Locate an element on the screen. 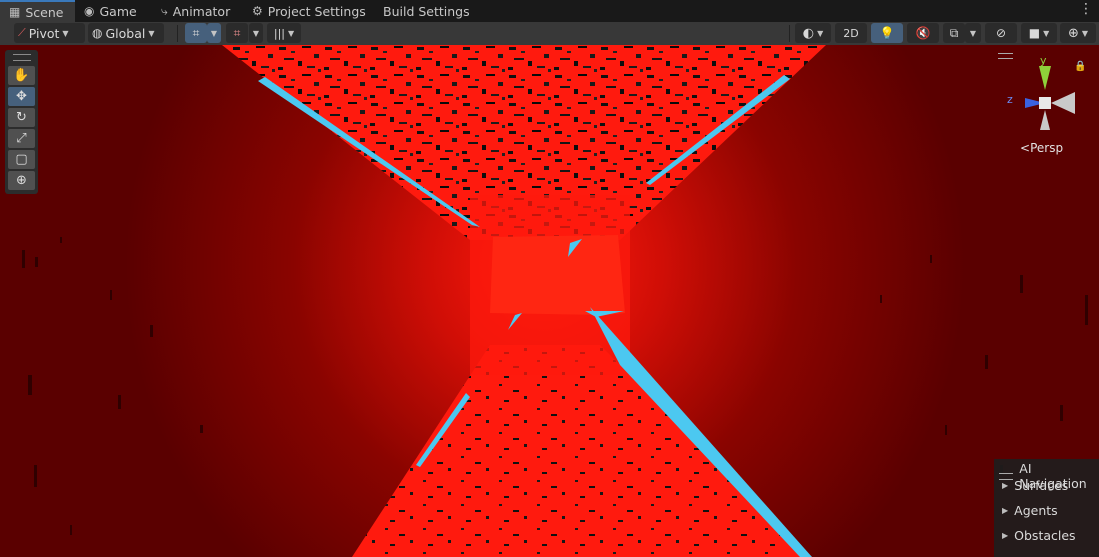 This screenshot has width=1099, height=557. tab-build-settings: Build Settings is located at coordinates (426, 11).